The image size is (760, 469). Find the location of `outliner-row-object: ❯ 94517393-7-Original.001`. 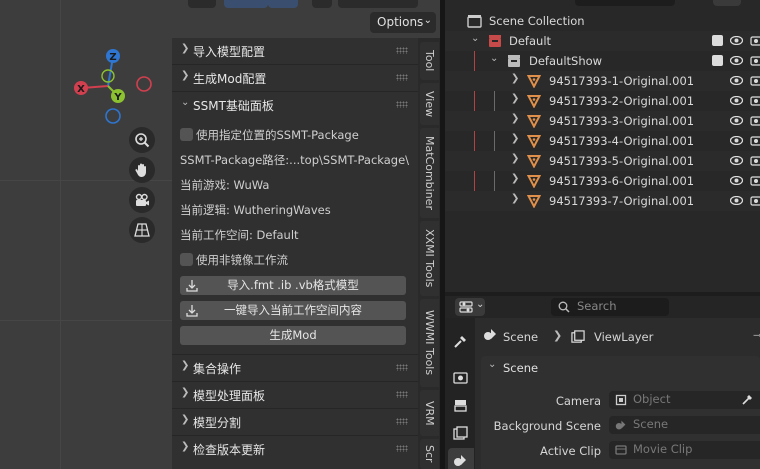

outliner-row-object: ❯ 94517393-7-Original.001 is located at coordinates (602, 201).